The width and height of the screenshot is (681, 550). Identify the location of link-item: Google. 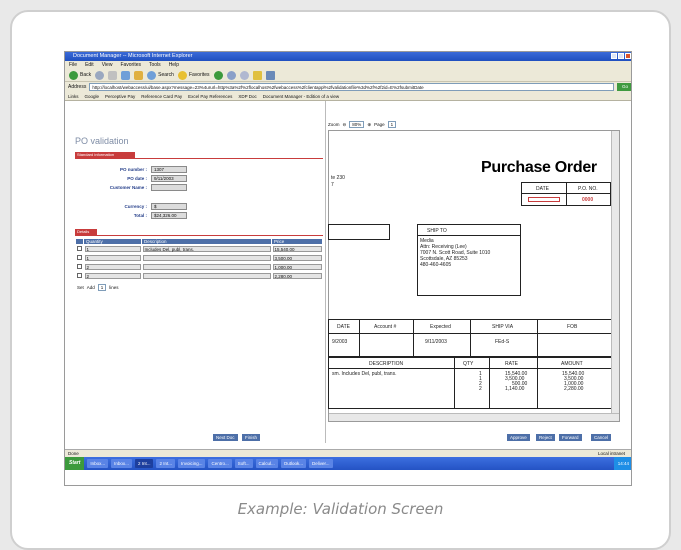
(92, 96).